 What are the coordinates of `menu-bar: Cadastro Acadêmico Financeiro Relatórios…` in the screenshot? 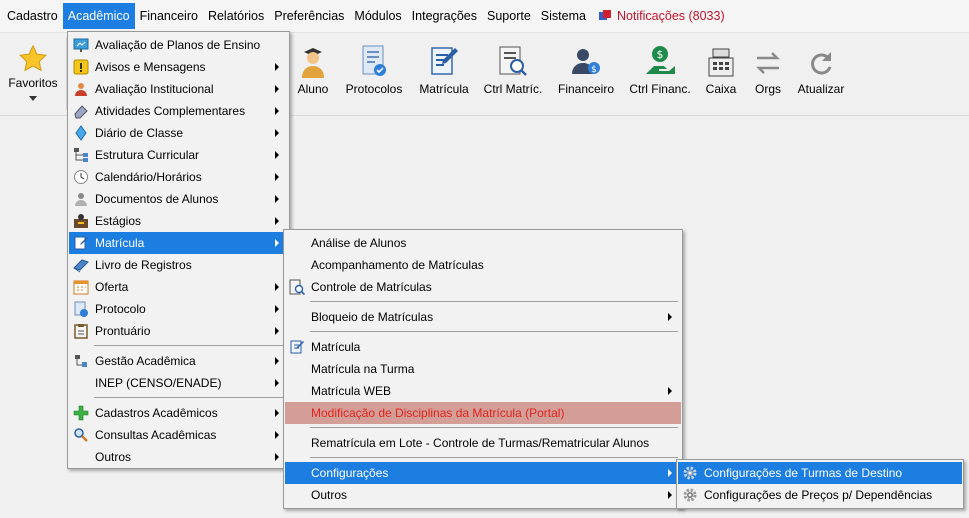 It's located at (484, 16).